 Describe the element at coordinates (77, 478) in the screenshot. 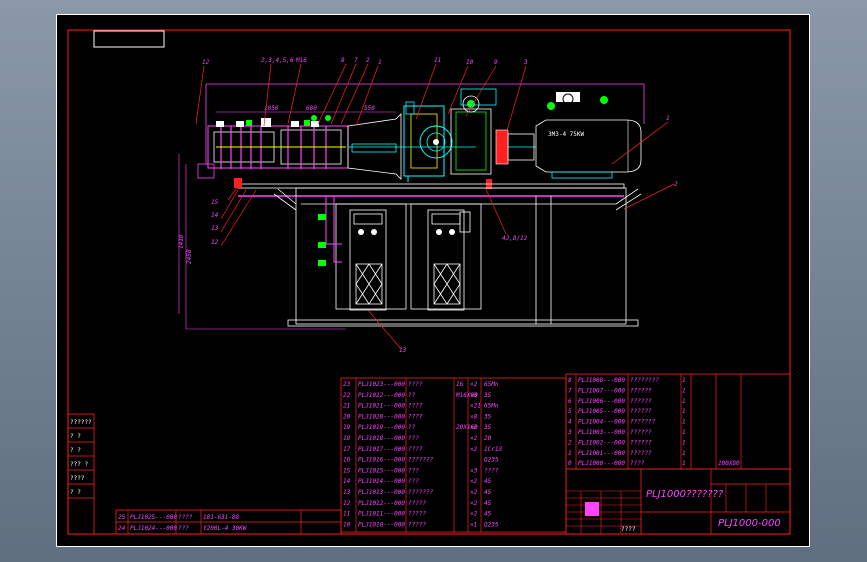

I see `stamp-cell: ????` at that location.